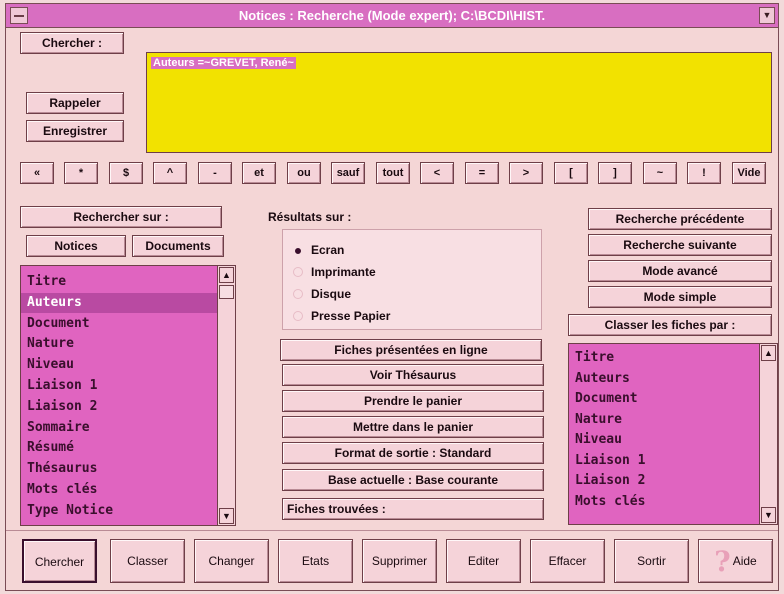 This screenshot has height=594, width=784. What do you see at coordinates (767, 15) in the screenshot?
I see `minimize-arrow-icon: ▼` at bounding box center [767, 15].